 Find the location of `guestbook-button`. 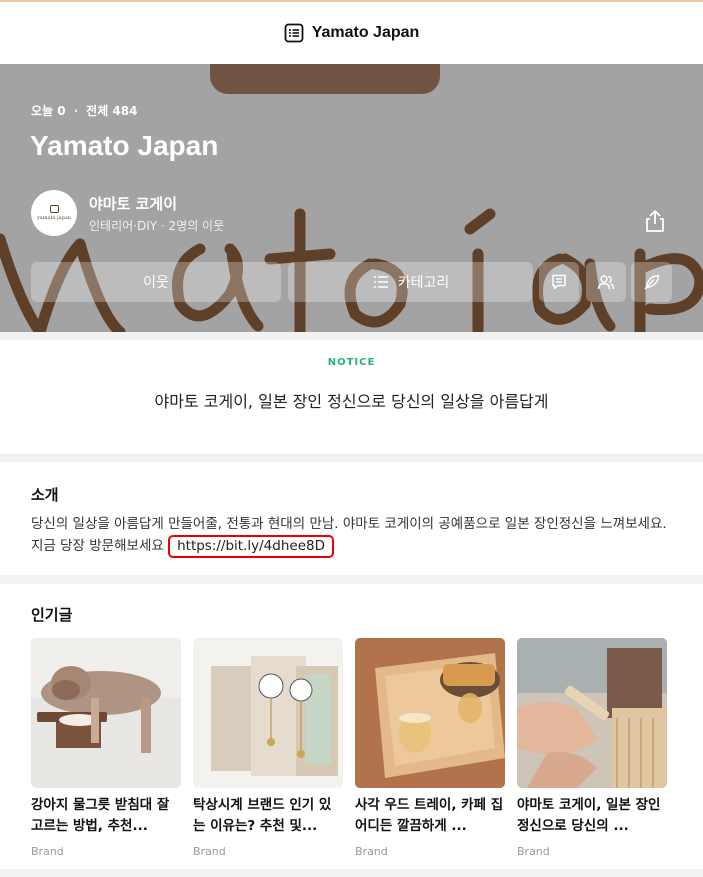

guestbook-button is located at coordinates (559, 282).